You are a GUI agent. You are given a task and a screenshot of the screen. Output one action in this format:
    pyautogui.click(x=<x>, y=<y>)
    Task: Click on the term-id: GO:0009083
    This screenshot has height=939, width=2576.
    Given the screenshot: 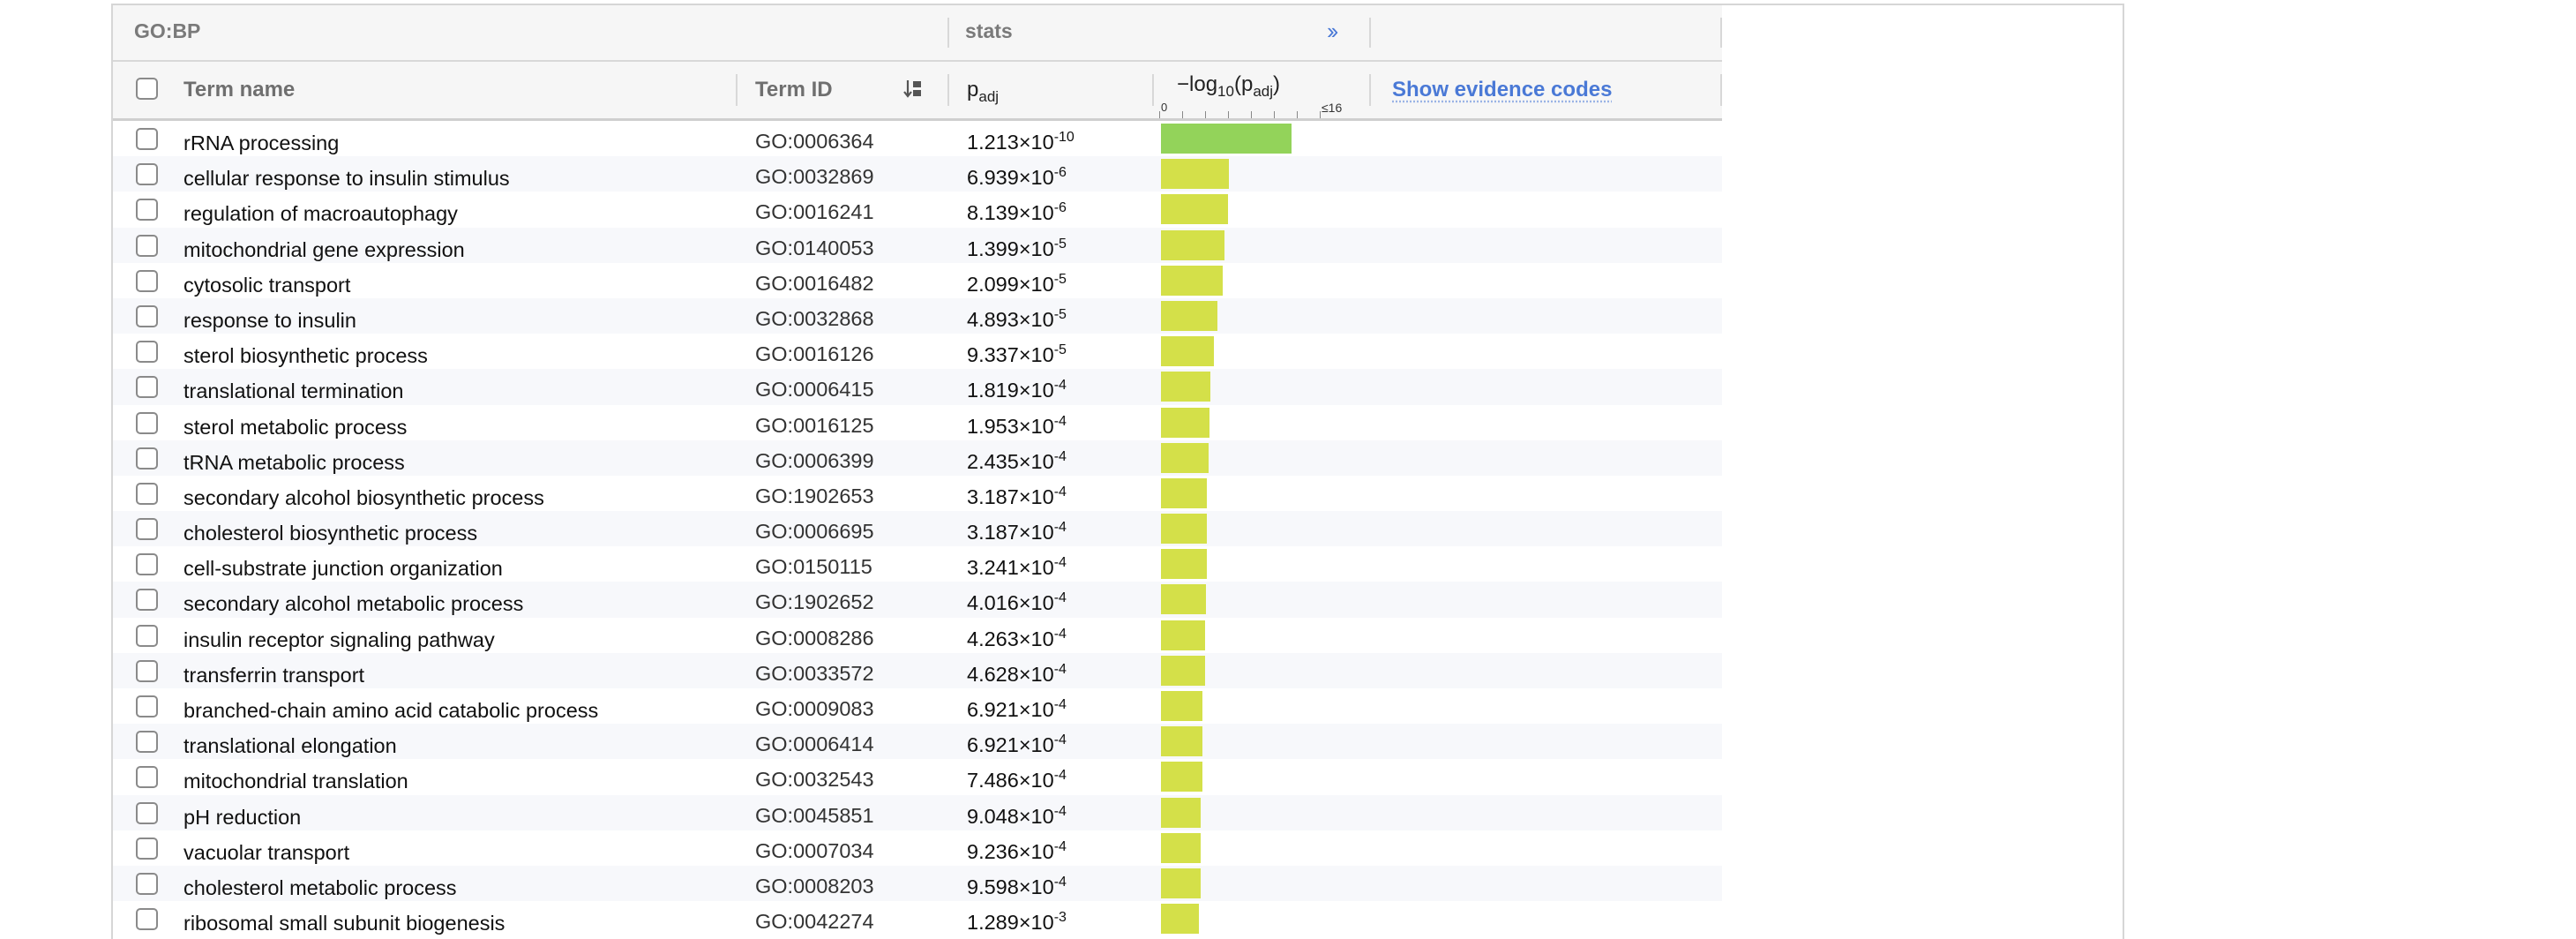 What is the action you would take?
    pyautogui.click(x=815, y=709)
    